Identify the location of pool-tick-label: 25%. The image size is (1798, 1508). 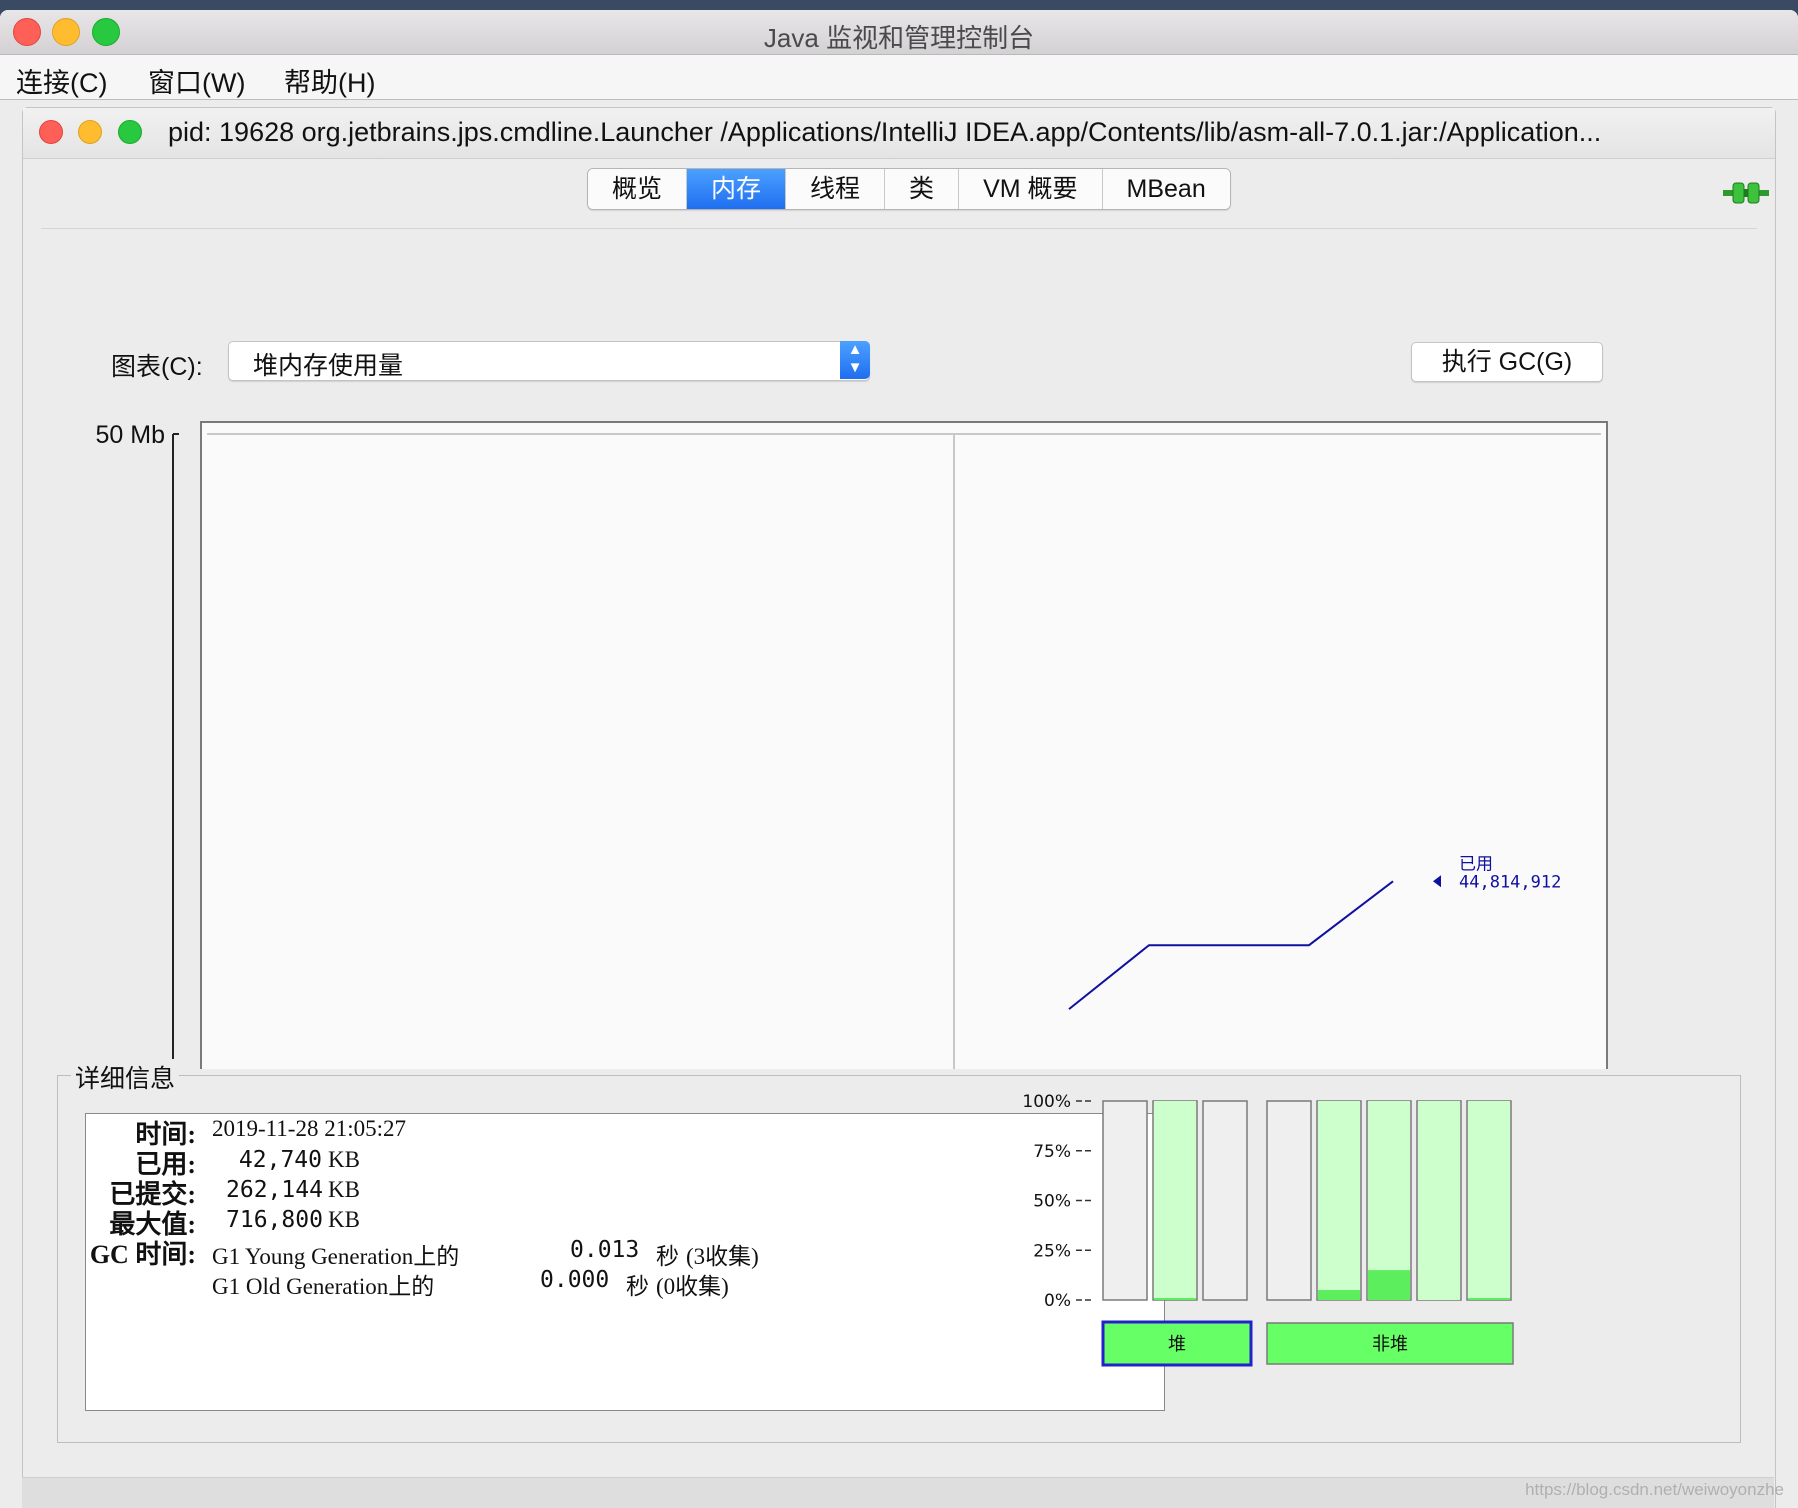
(1052, 1251).